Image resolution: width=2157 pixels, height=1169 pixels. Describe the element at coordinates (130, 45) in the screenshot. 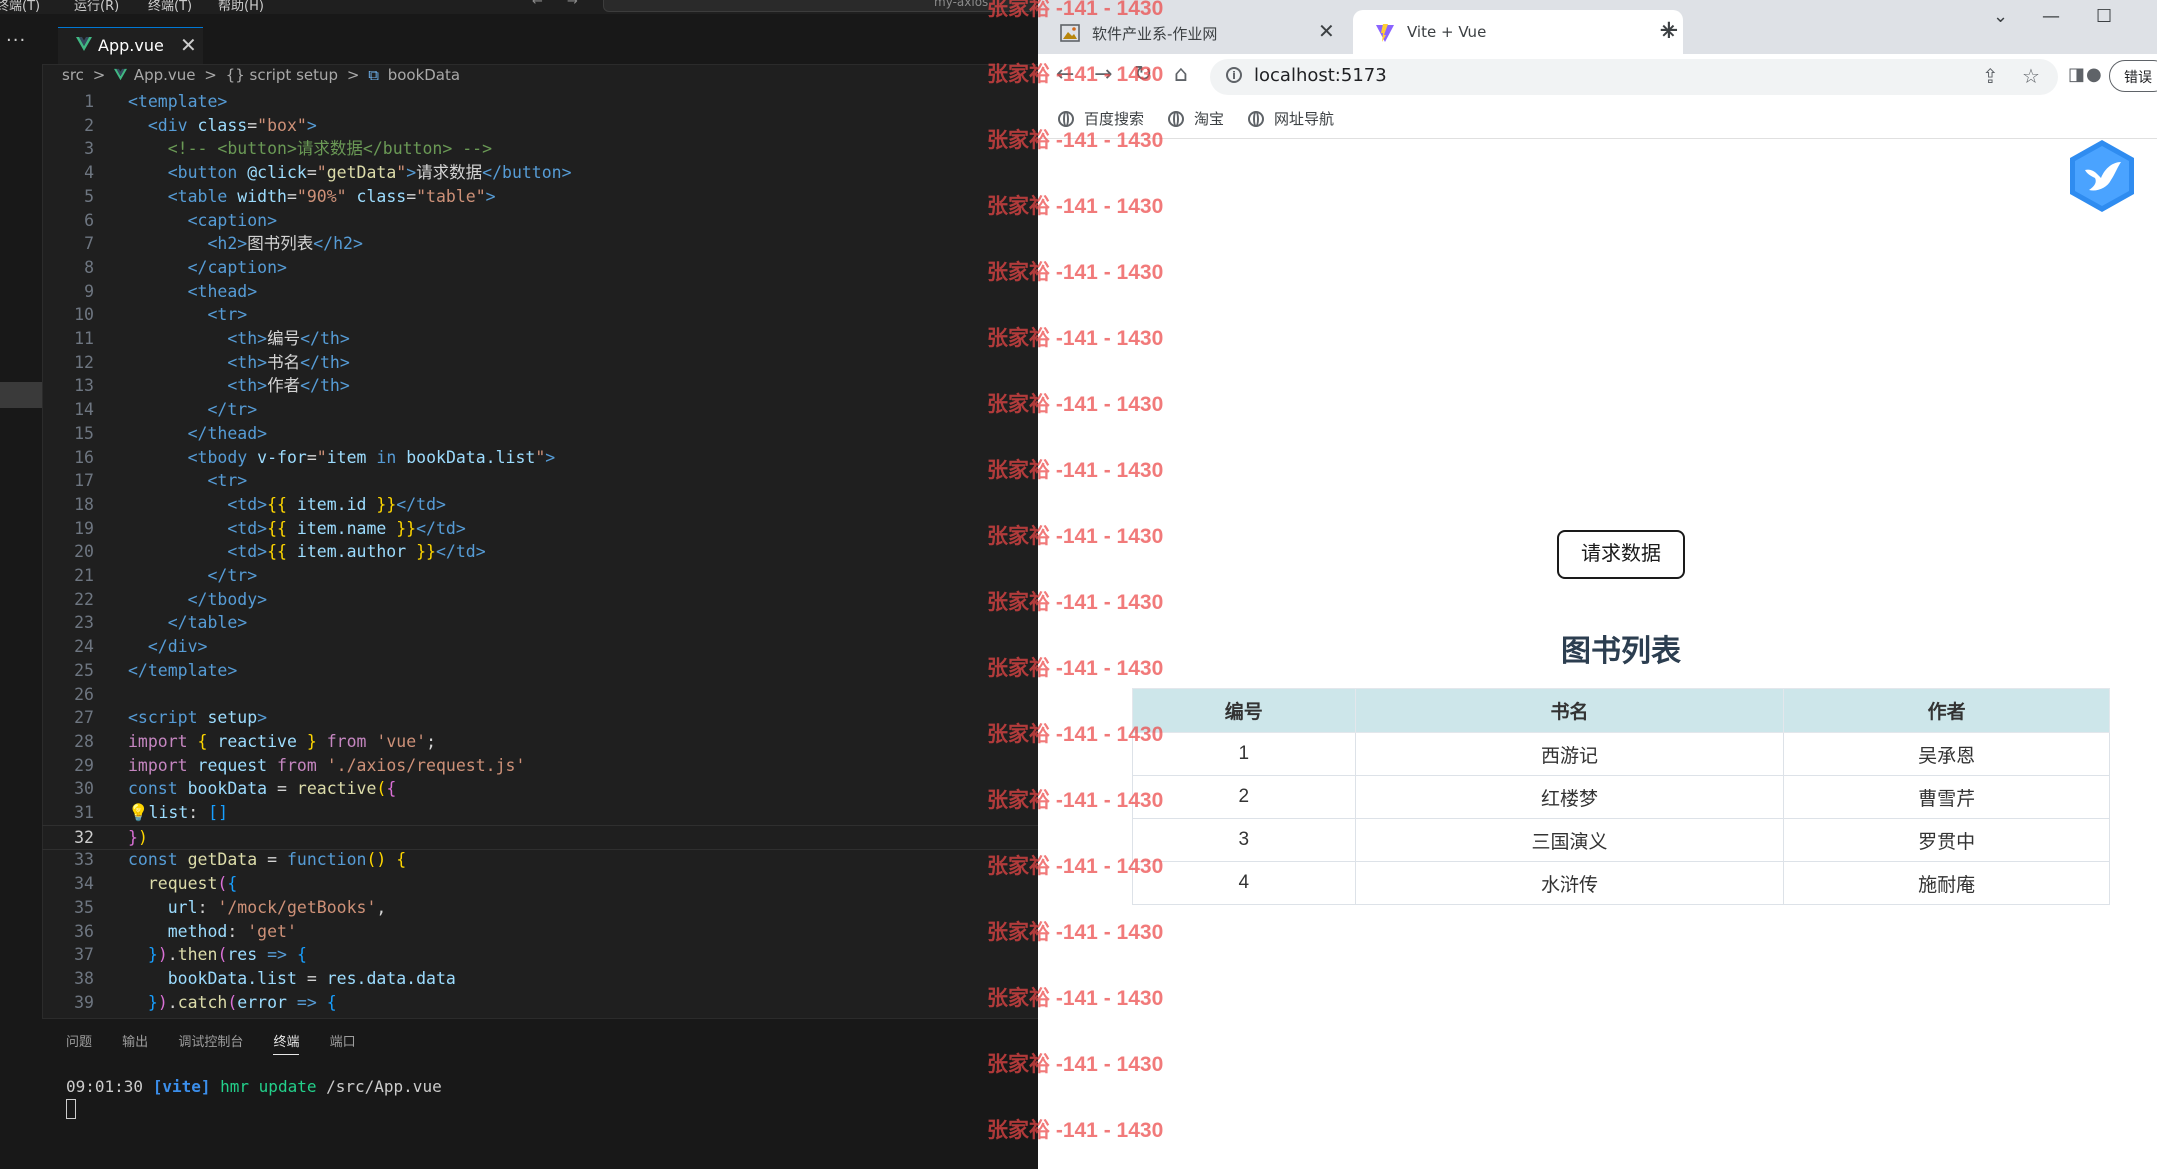

I see `tab-app-vue: App.vue ✕` at that location.